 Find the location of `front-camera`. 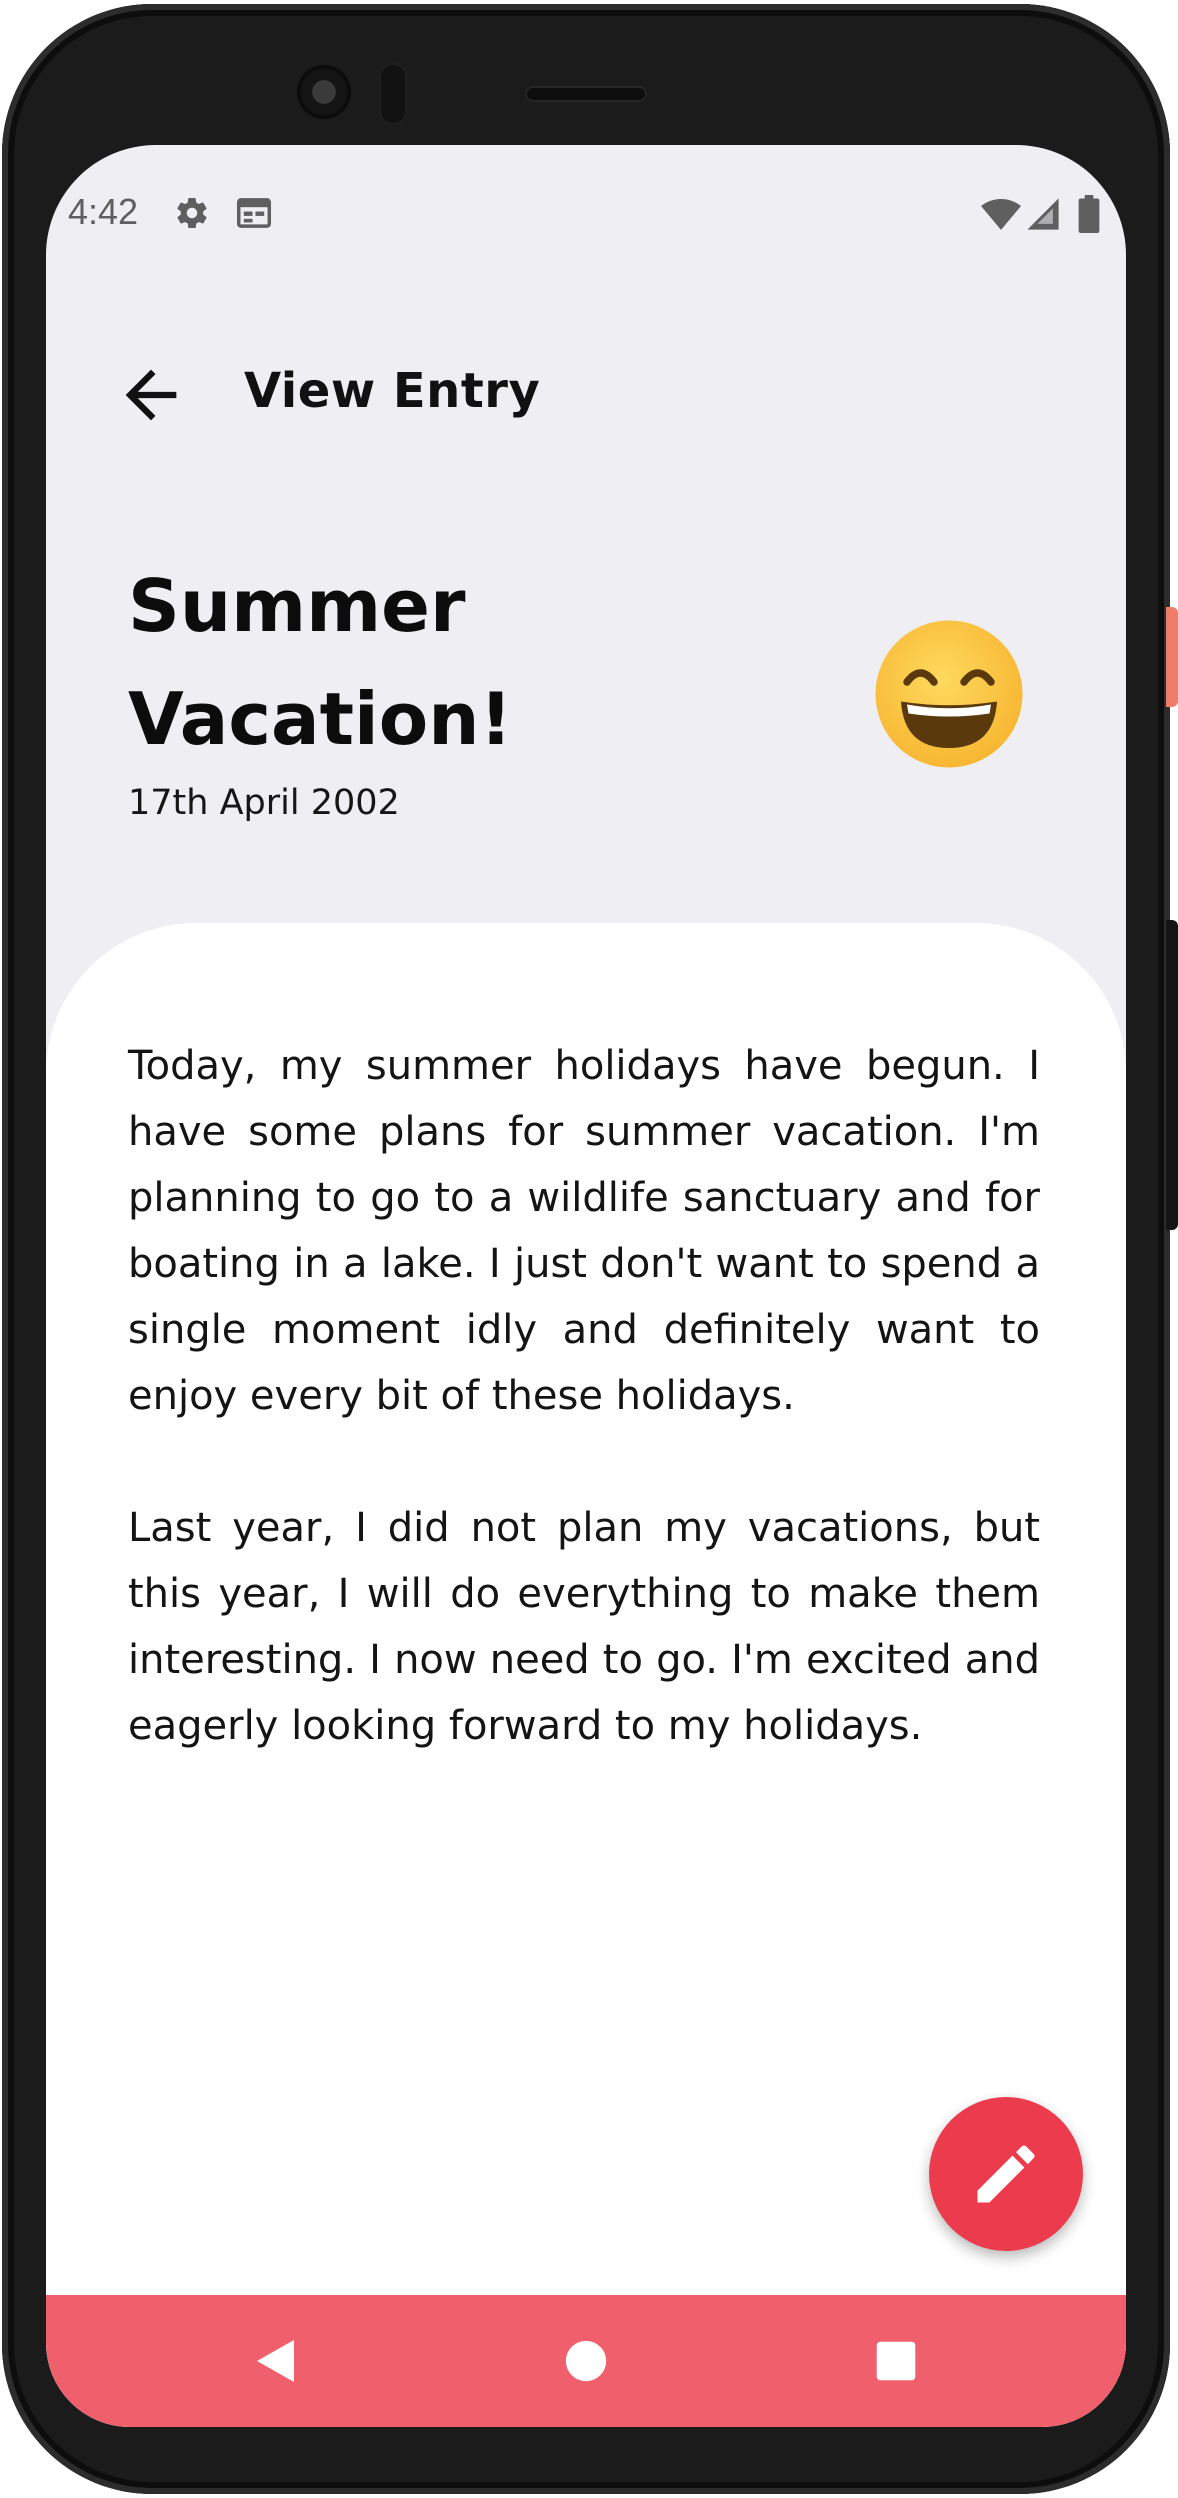

front-camera is located at coordinates (324, 92).